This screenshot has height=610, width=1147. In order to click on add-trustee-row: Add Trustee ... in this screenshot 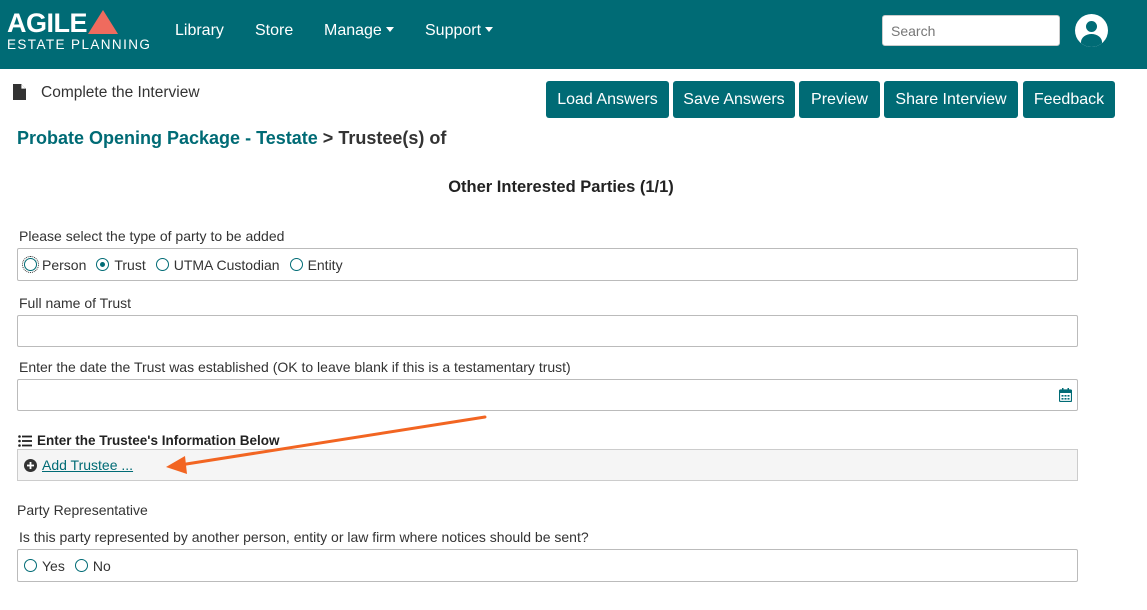, I will do `click(547, 465)`.